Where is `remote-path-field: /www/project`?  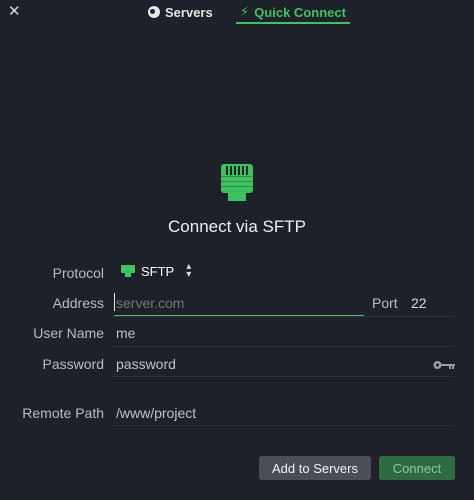 remote-path-field: /www/project is located at coordinates (156, 413).